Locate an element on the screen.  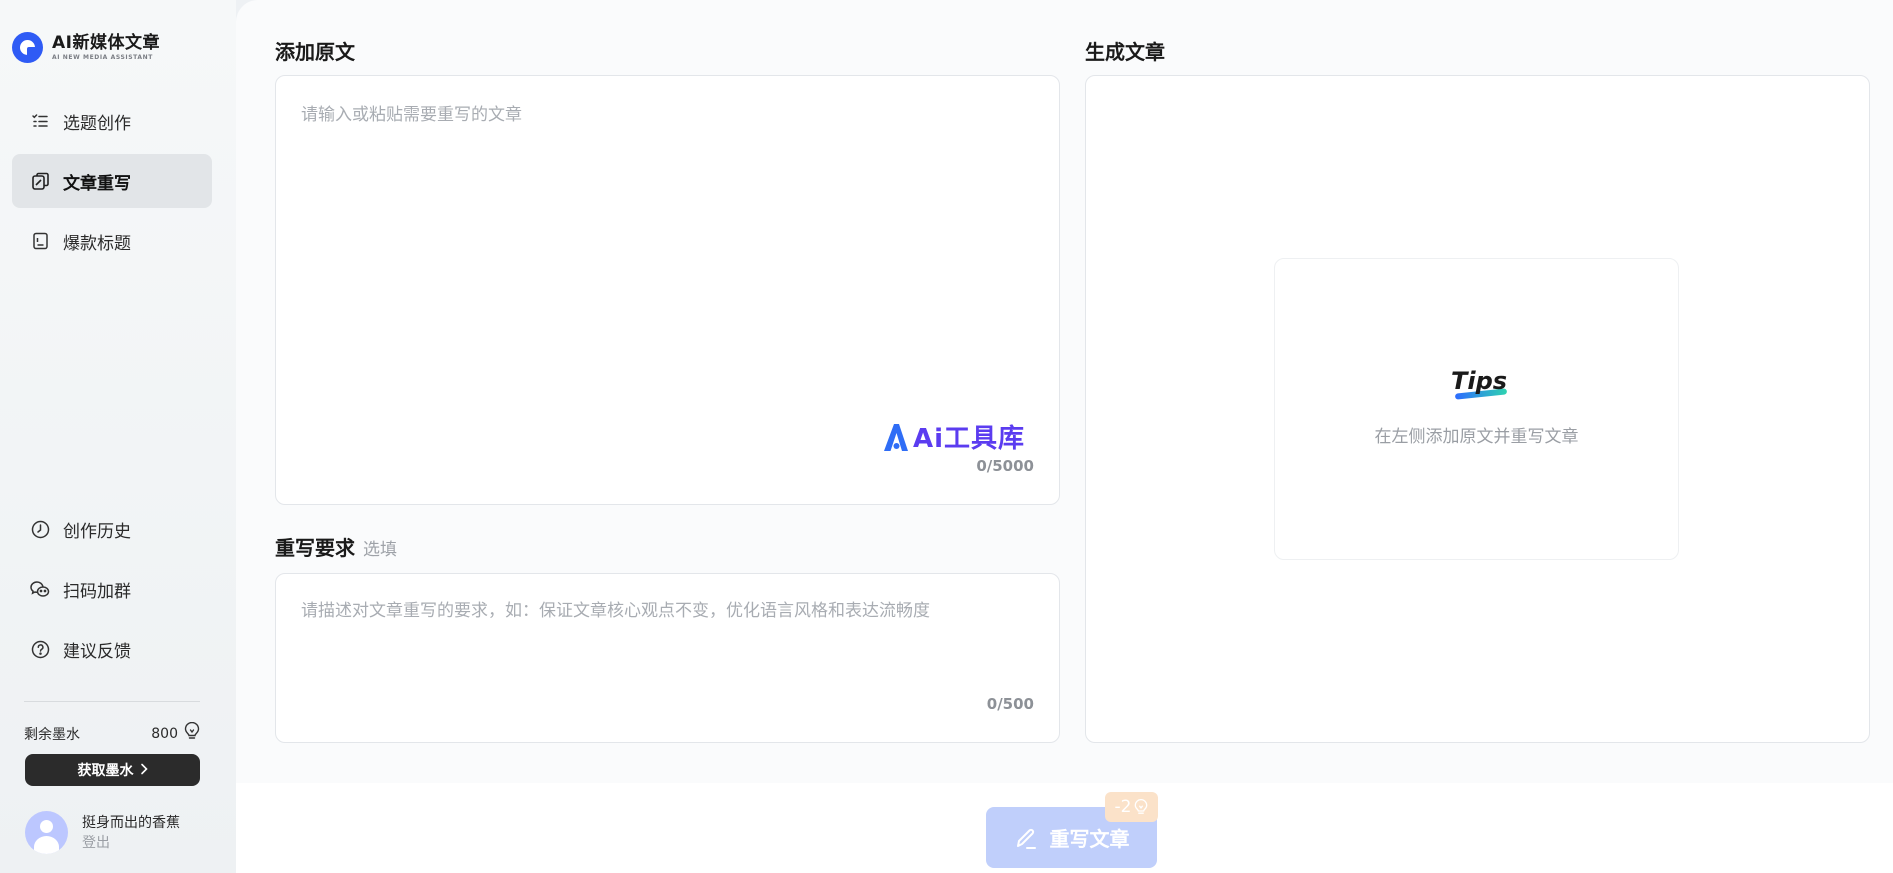
original-text-input is located at coordinates (668, 255).